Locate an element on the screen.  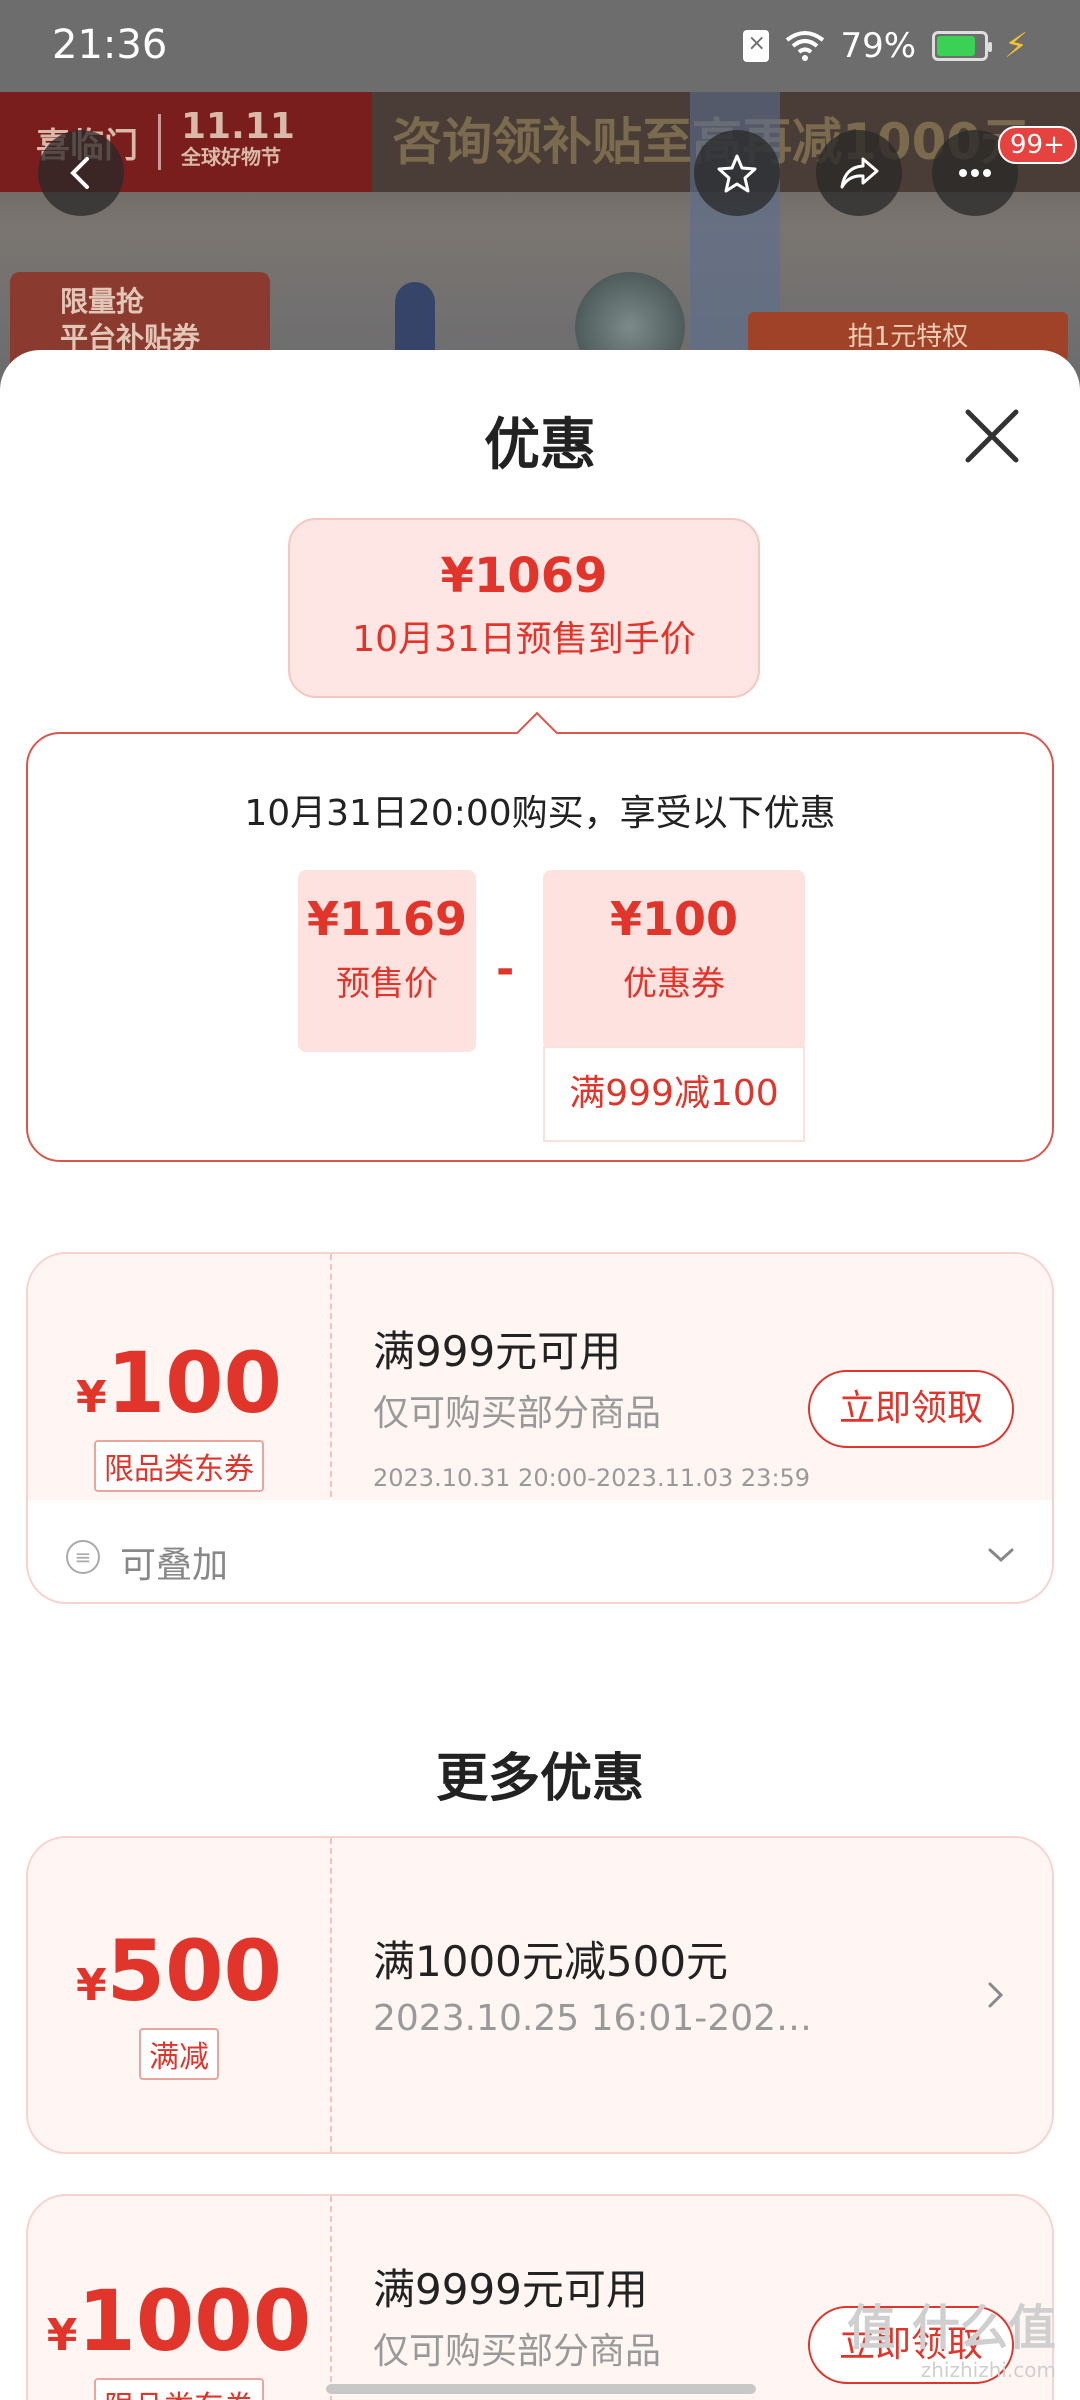
coupon-amount: ¥1000 is located at coordinates (179, 2321).